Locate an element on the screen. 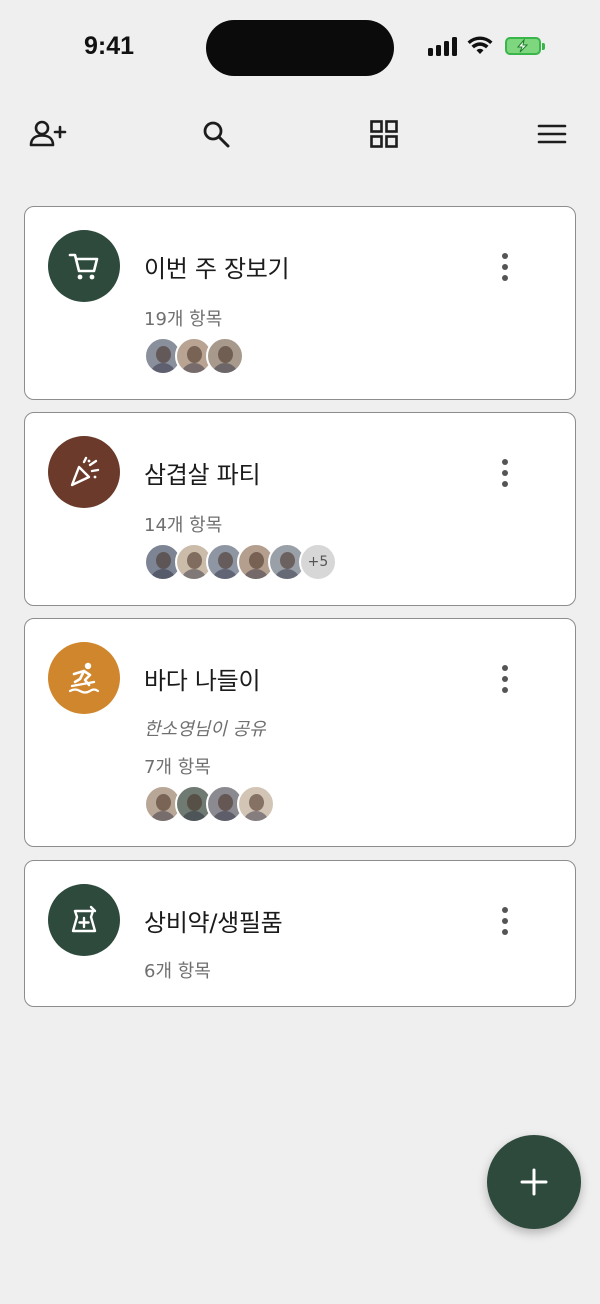 The height and width of the screenshot is (1304, 600). cart-icon is located at coordinates (83, 266).